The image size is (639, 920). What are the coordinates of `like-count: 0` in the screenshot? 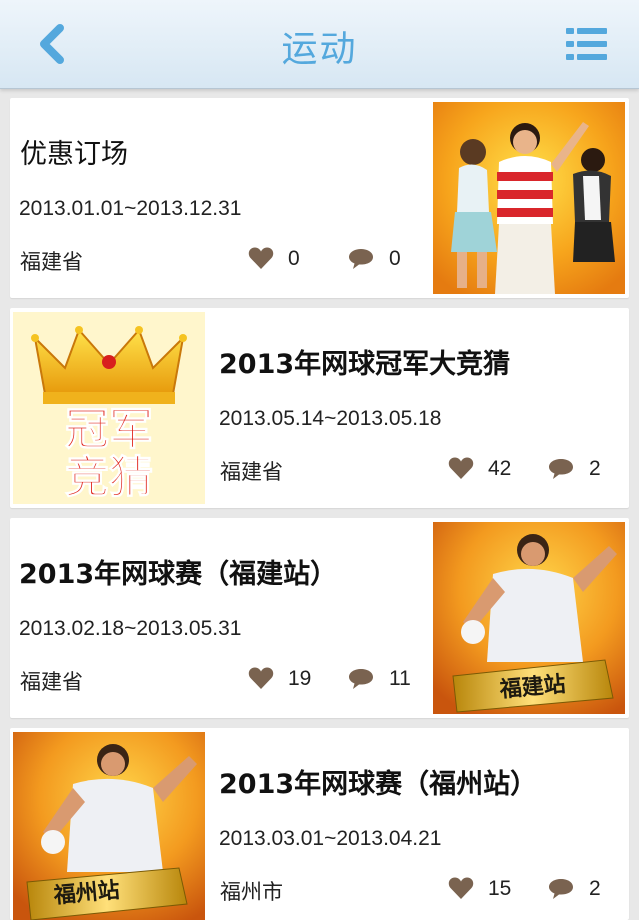 It's located at (294, 258).